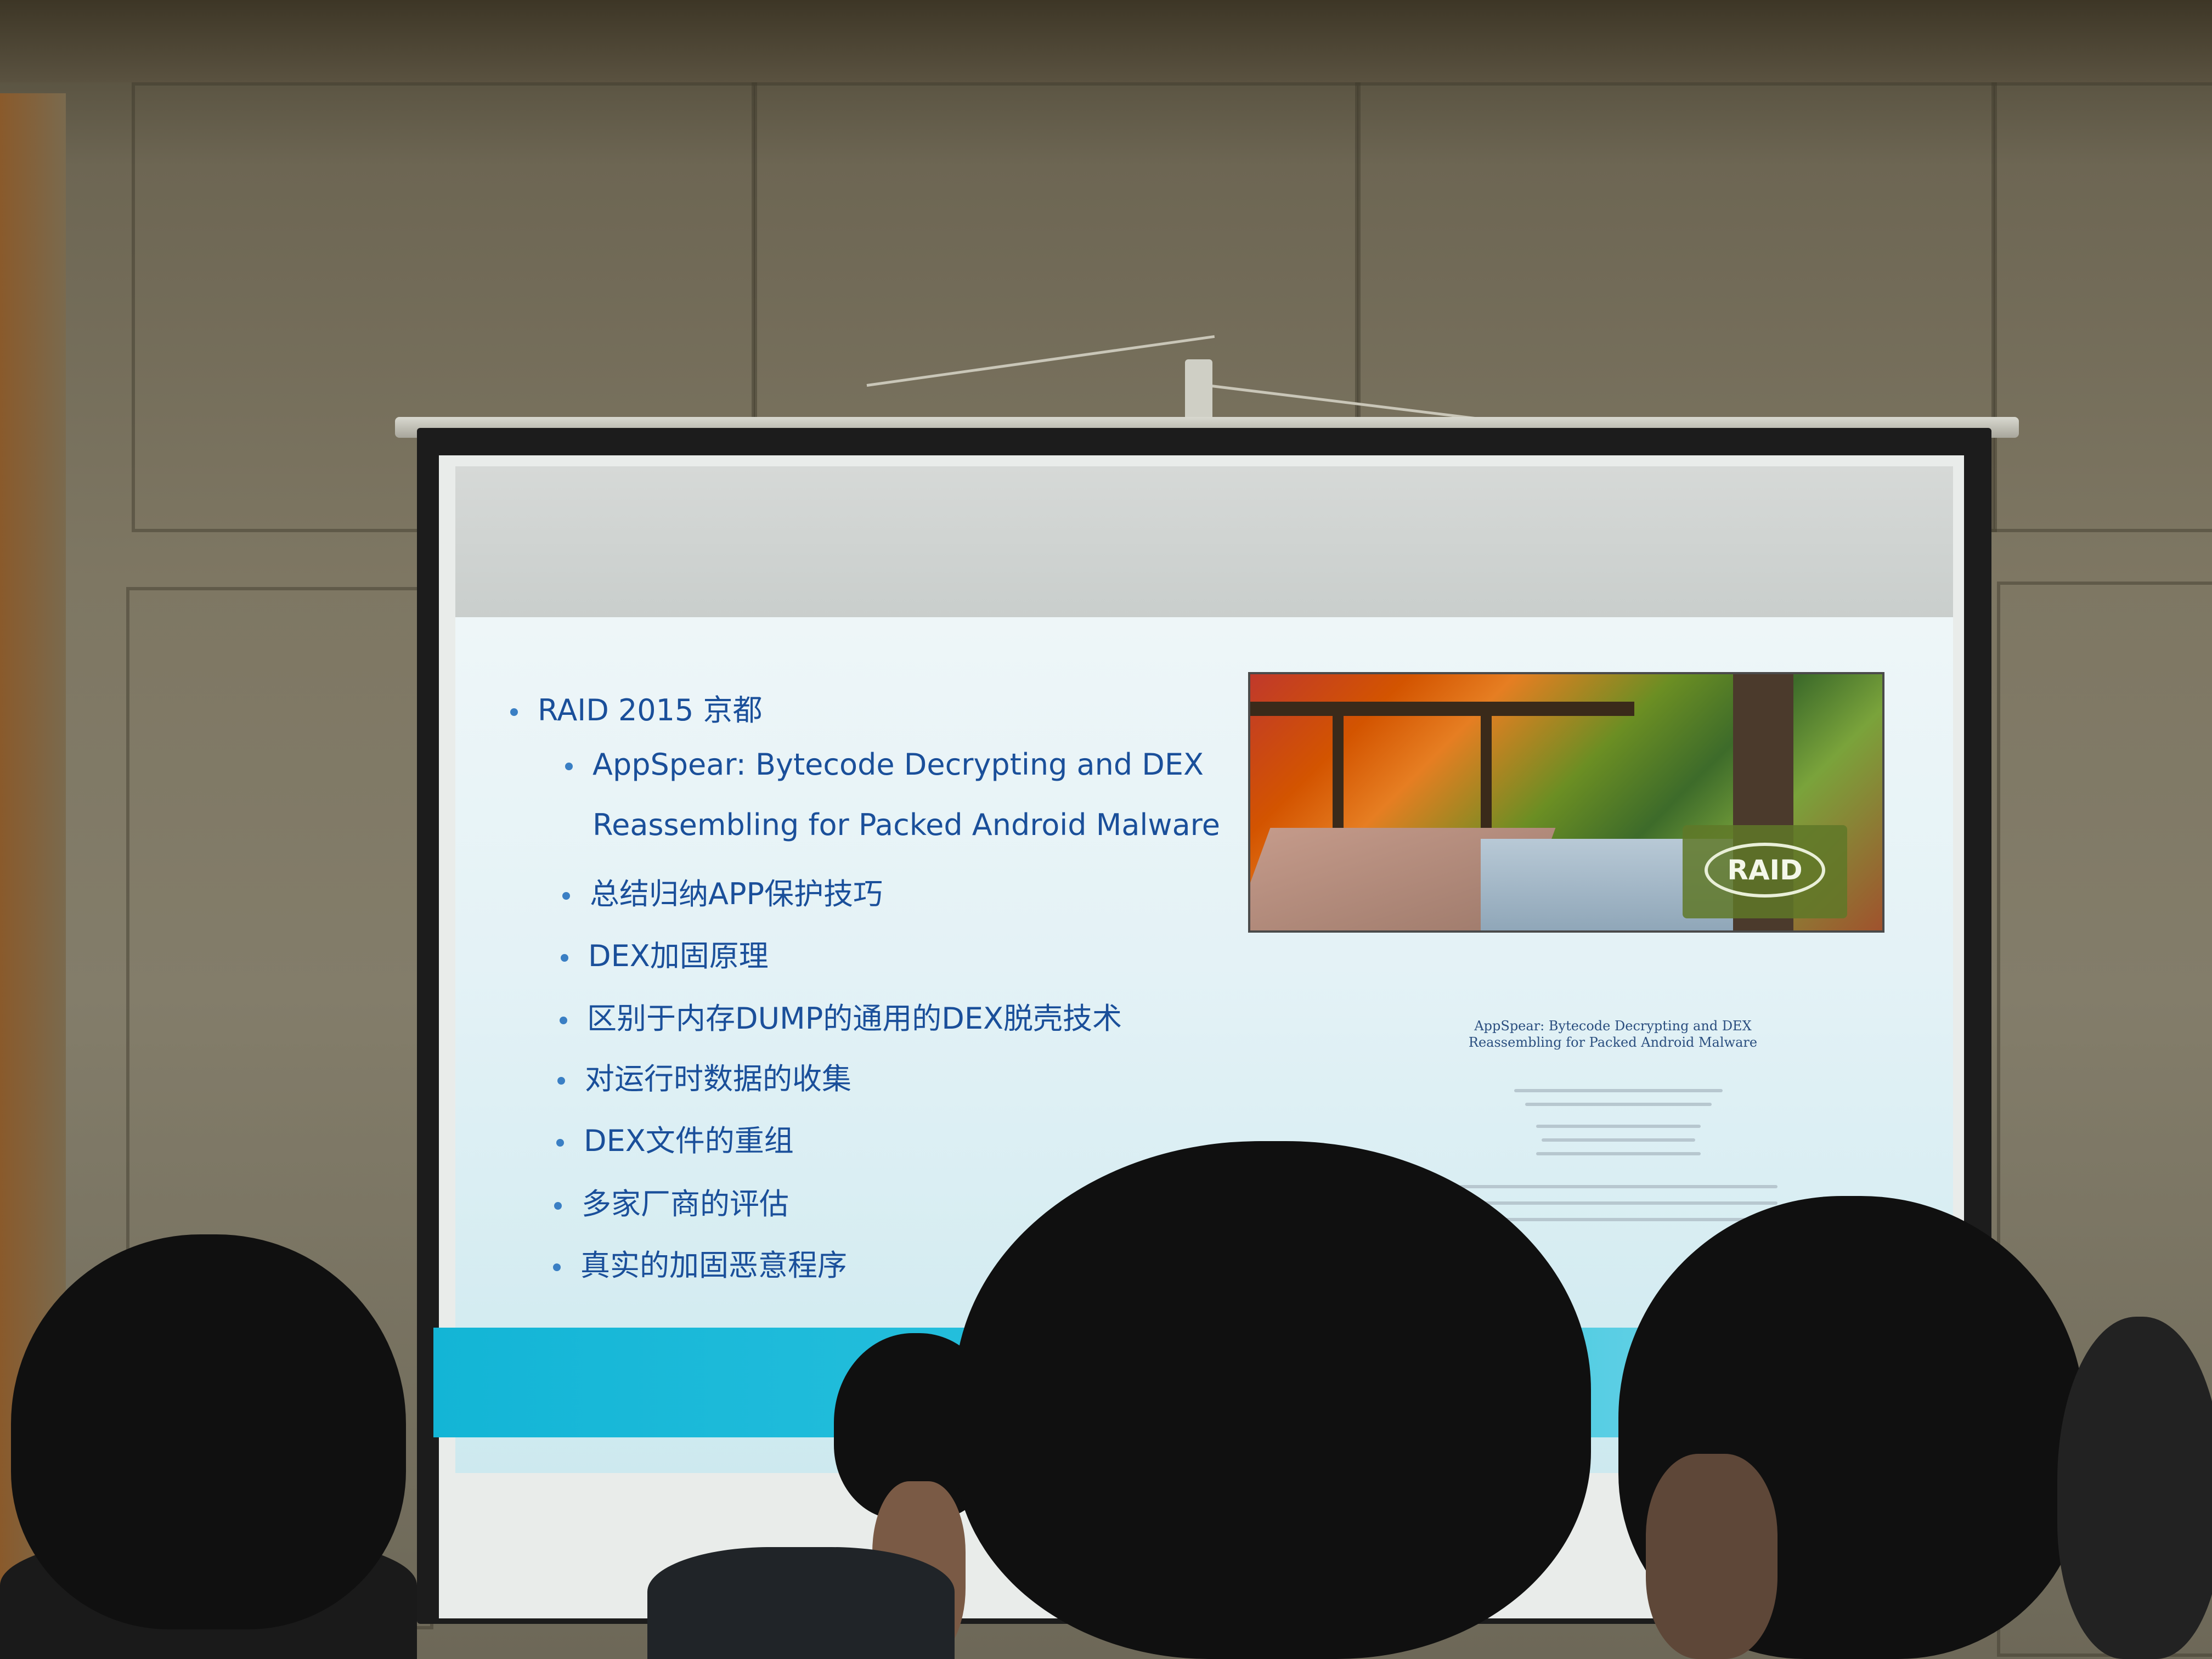 The width and height of the screenshot is (2212, 1659). I want to click on bullet-item: 总结归纳APP保护技巧, so click(723, 892).